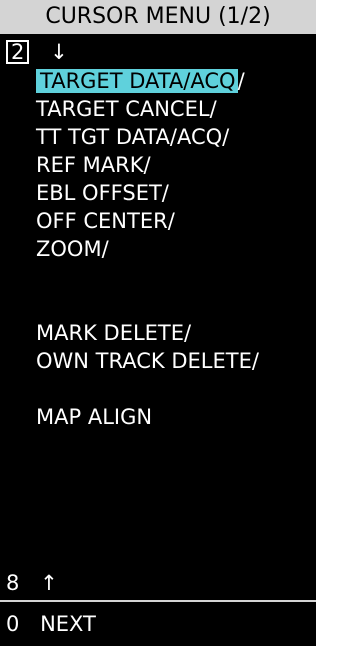 This screenshot has height=646, width=352. I want to click on scroll-down-key: 8, so click(13, 583).